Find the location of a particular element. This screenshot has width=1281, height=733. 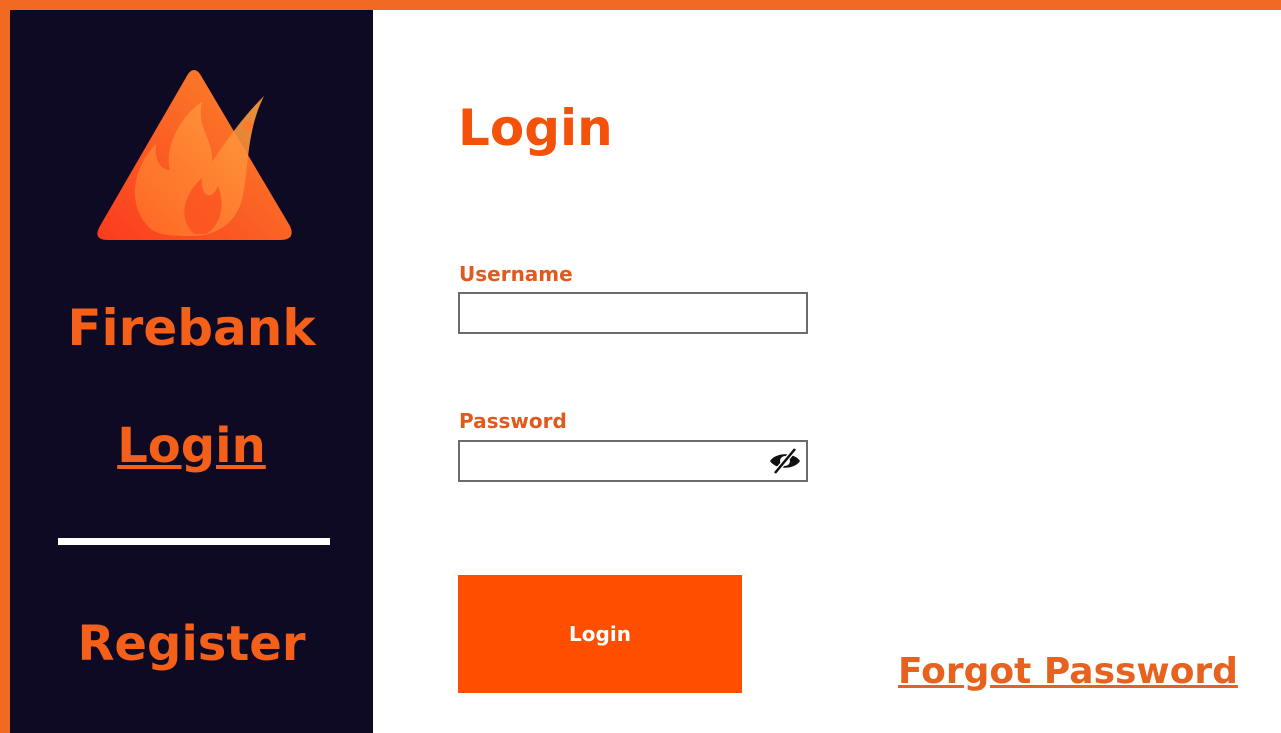

username-field-box is located at coordinates (633, 313).